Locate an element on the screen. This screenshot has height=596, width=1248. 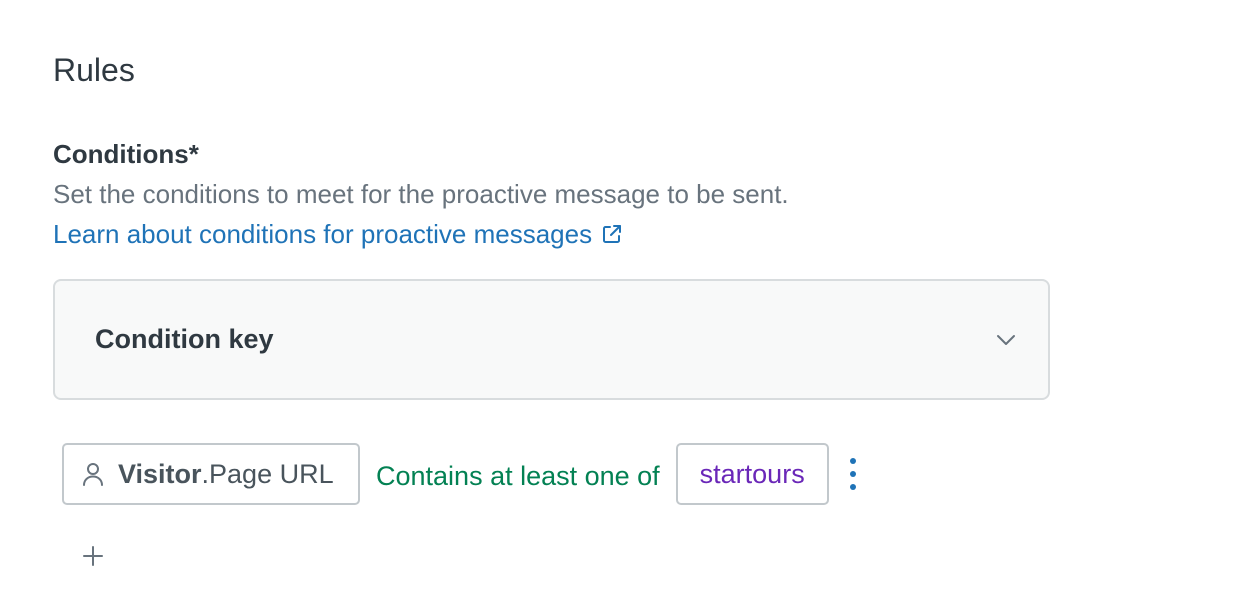
external-link-icon is located at coordinates (612, 234).